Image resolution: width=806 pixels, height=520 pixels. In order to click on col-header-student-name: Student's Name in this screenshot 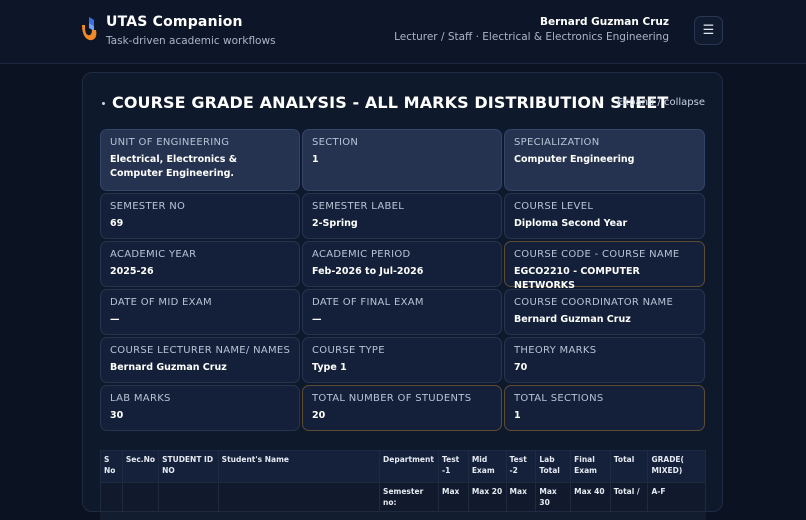, I will do `click(299, 466)`.